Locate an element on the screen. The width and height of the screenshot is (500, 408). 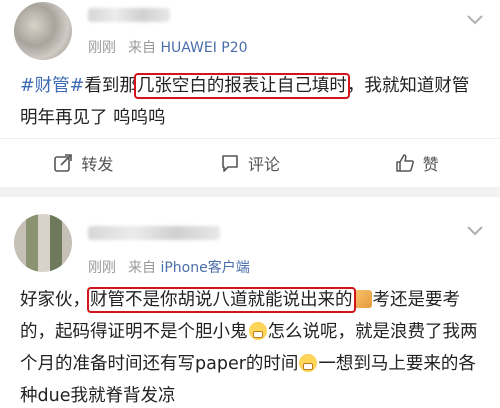
highlighted-text: 财管不是你胡说八道就能说出来的 is located at coordinates (221, 300).